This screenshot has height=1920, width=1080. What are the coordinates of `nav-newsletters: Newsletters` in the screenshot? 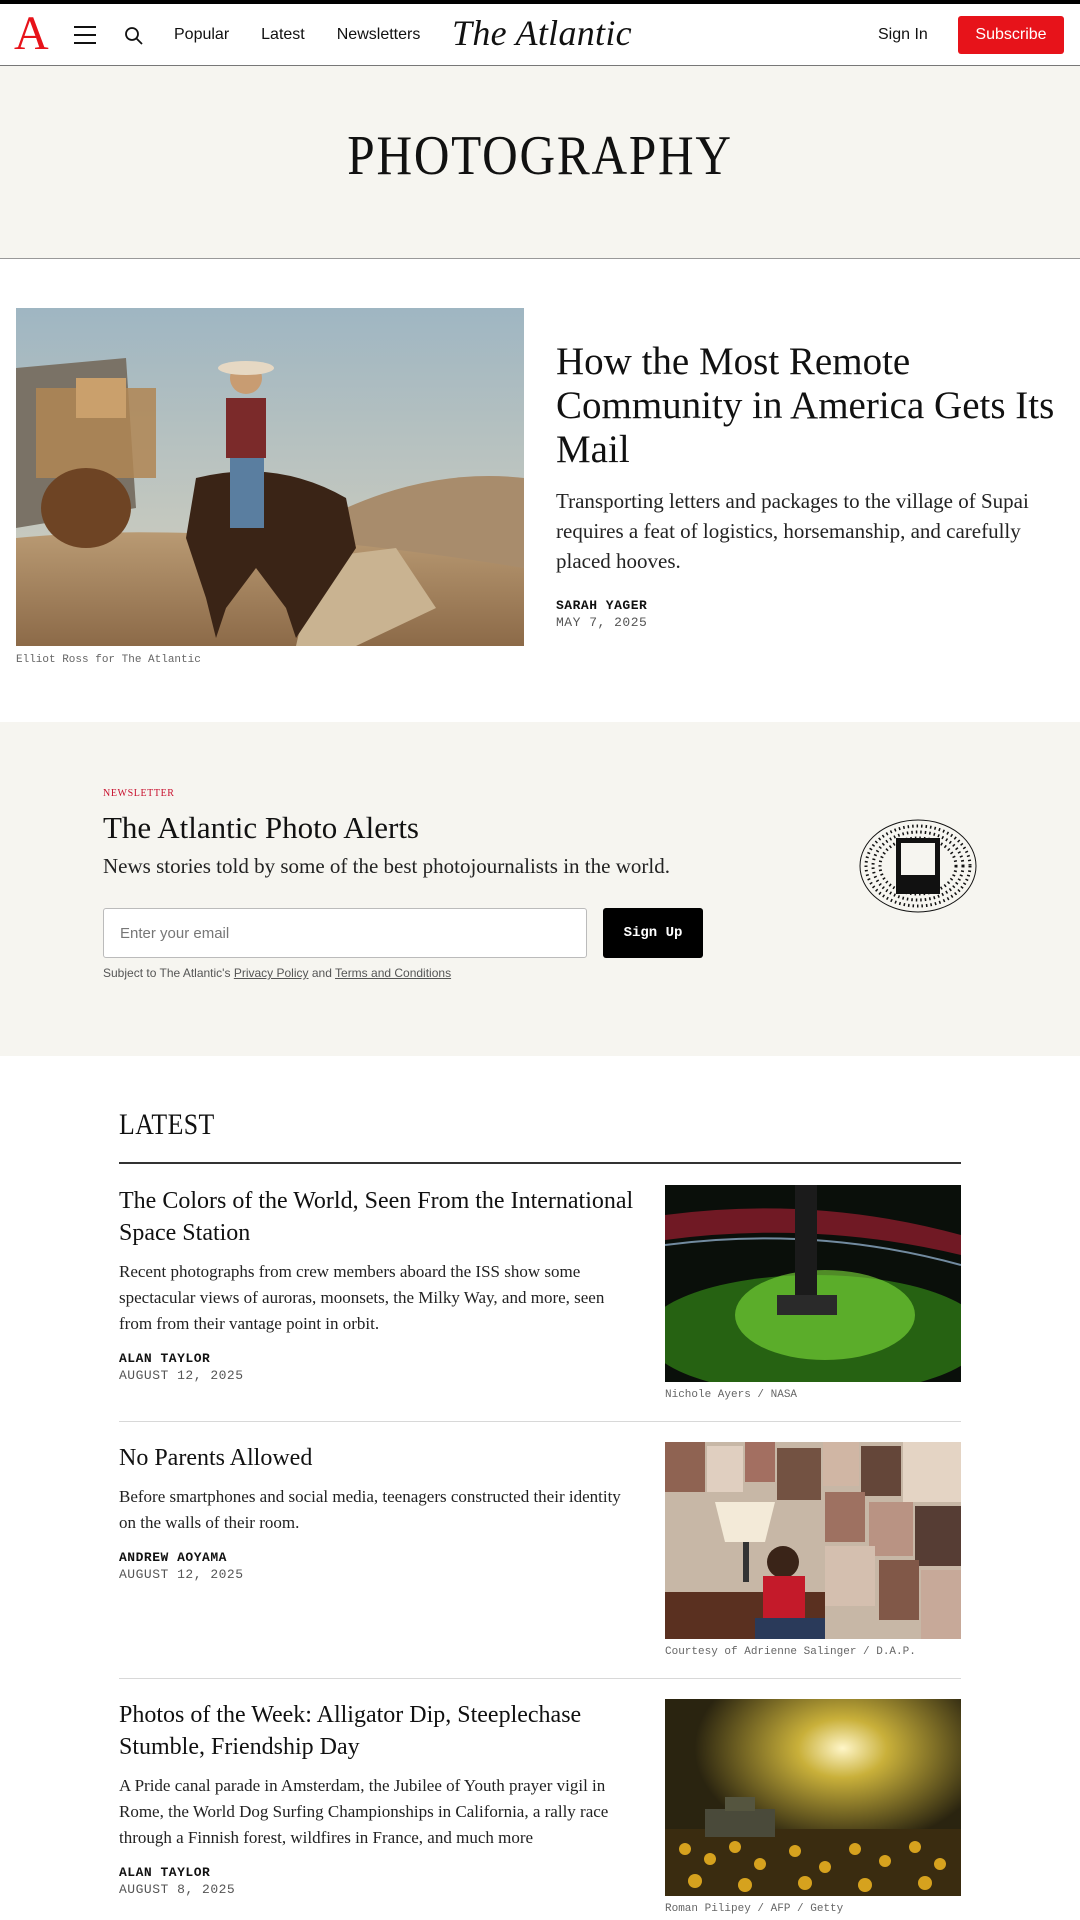 It's located at (379, 35).